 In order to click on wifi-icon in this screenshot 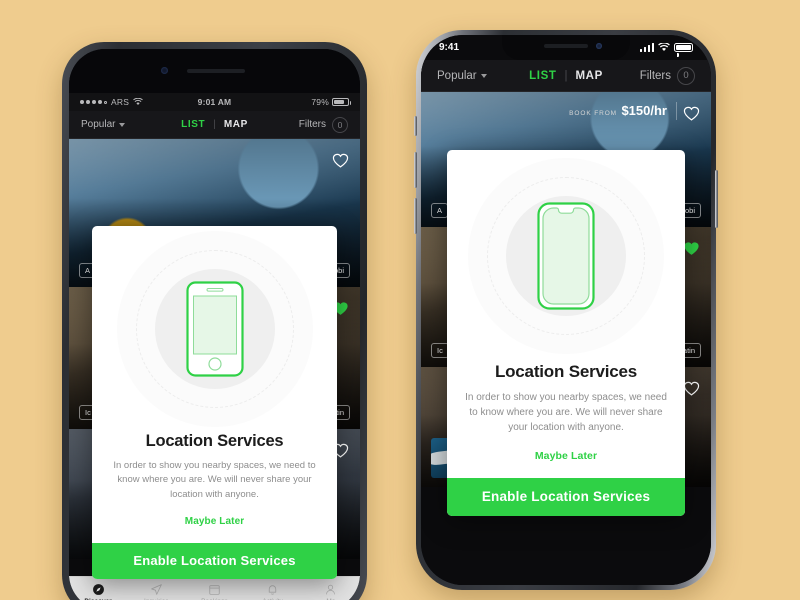, I will do `click(664, 47)`.